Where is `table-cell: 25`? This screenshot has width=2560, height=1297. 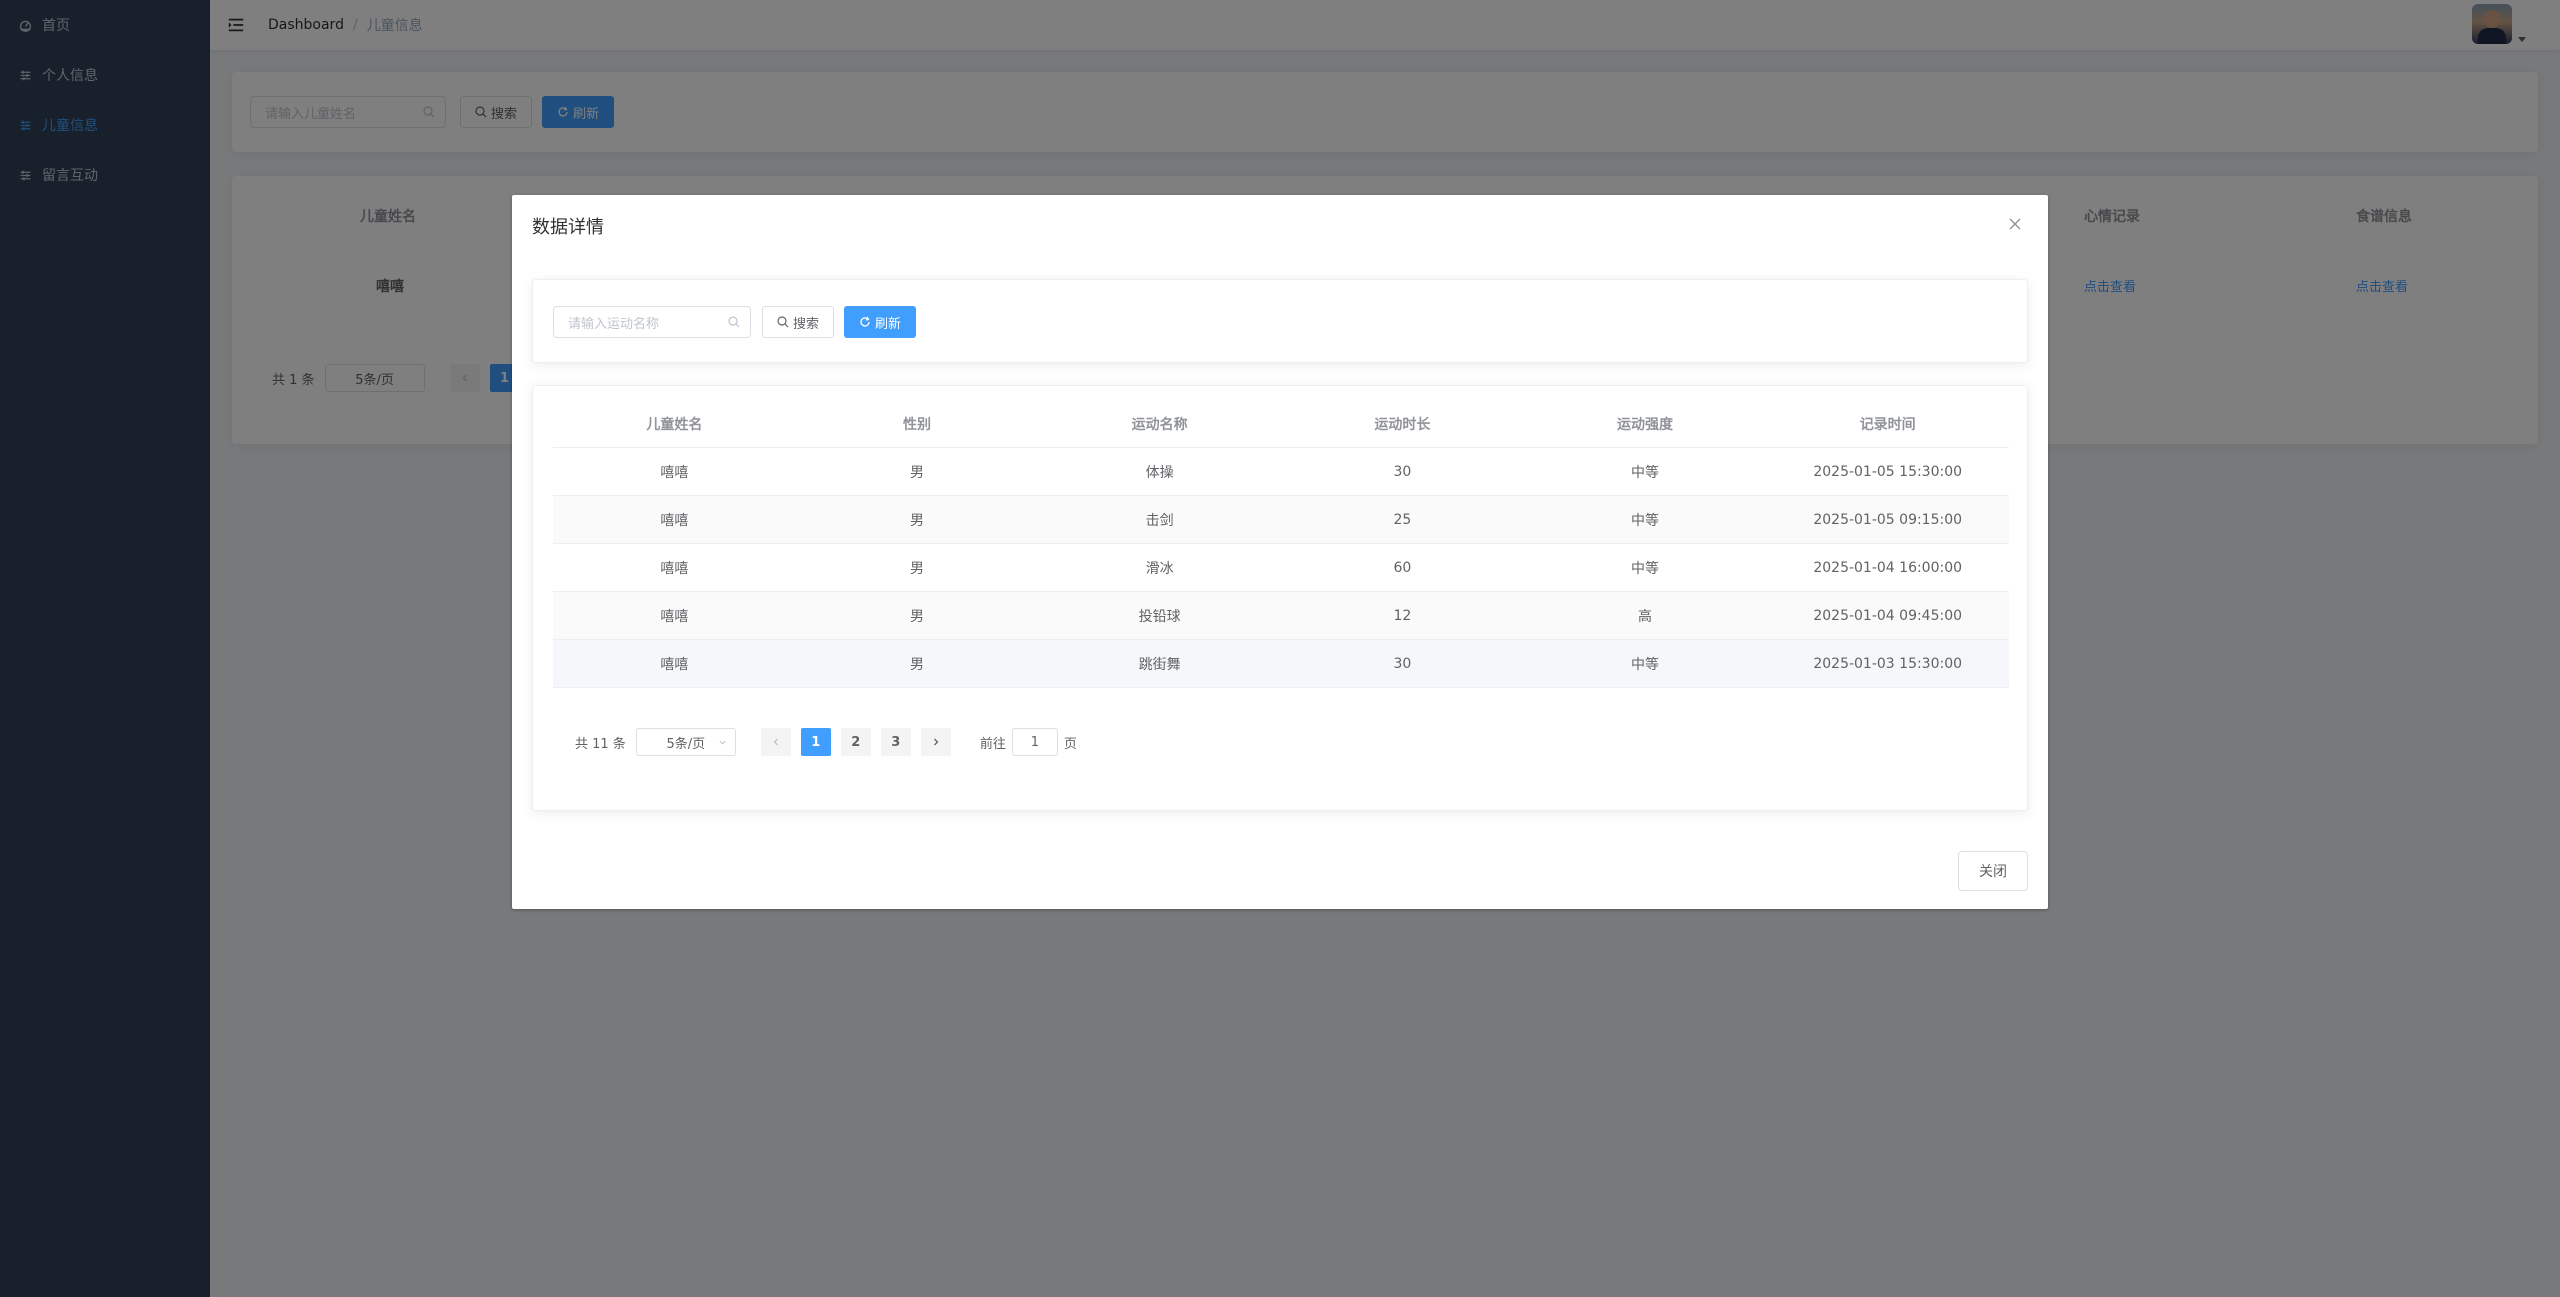 table-cell: 25 is located at coordinates (1402, 519).